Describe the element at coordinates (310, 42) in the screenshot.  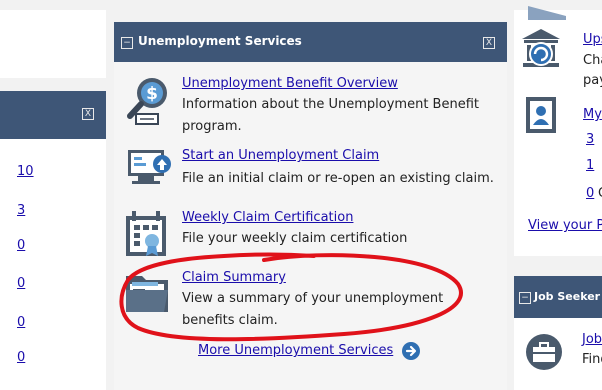
I see `unemployment-services-header: − Unemployment Services X` at that location.